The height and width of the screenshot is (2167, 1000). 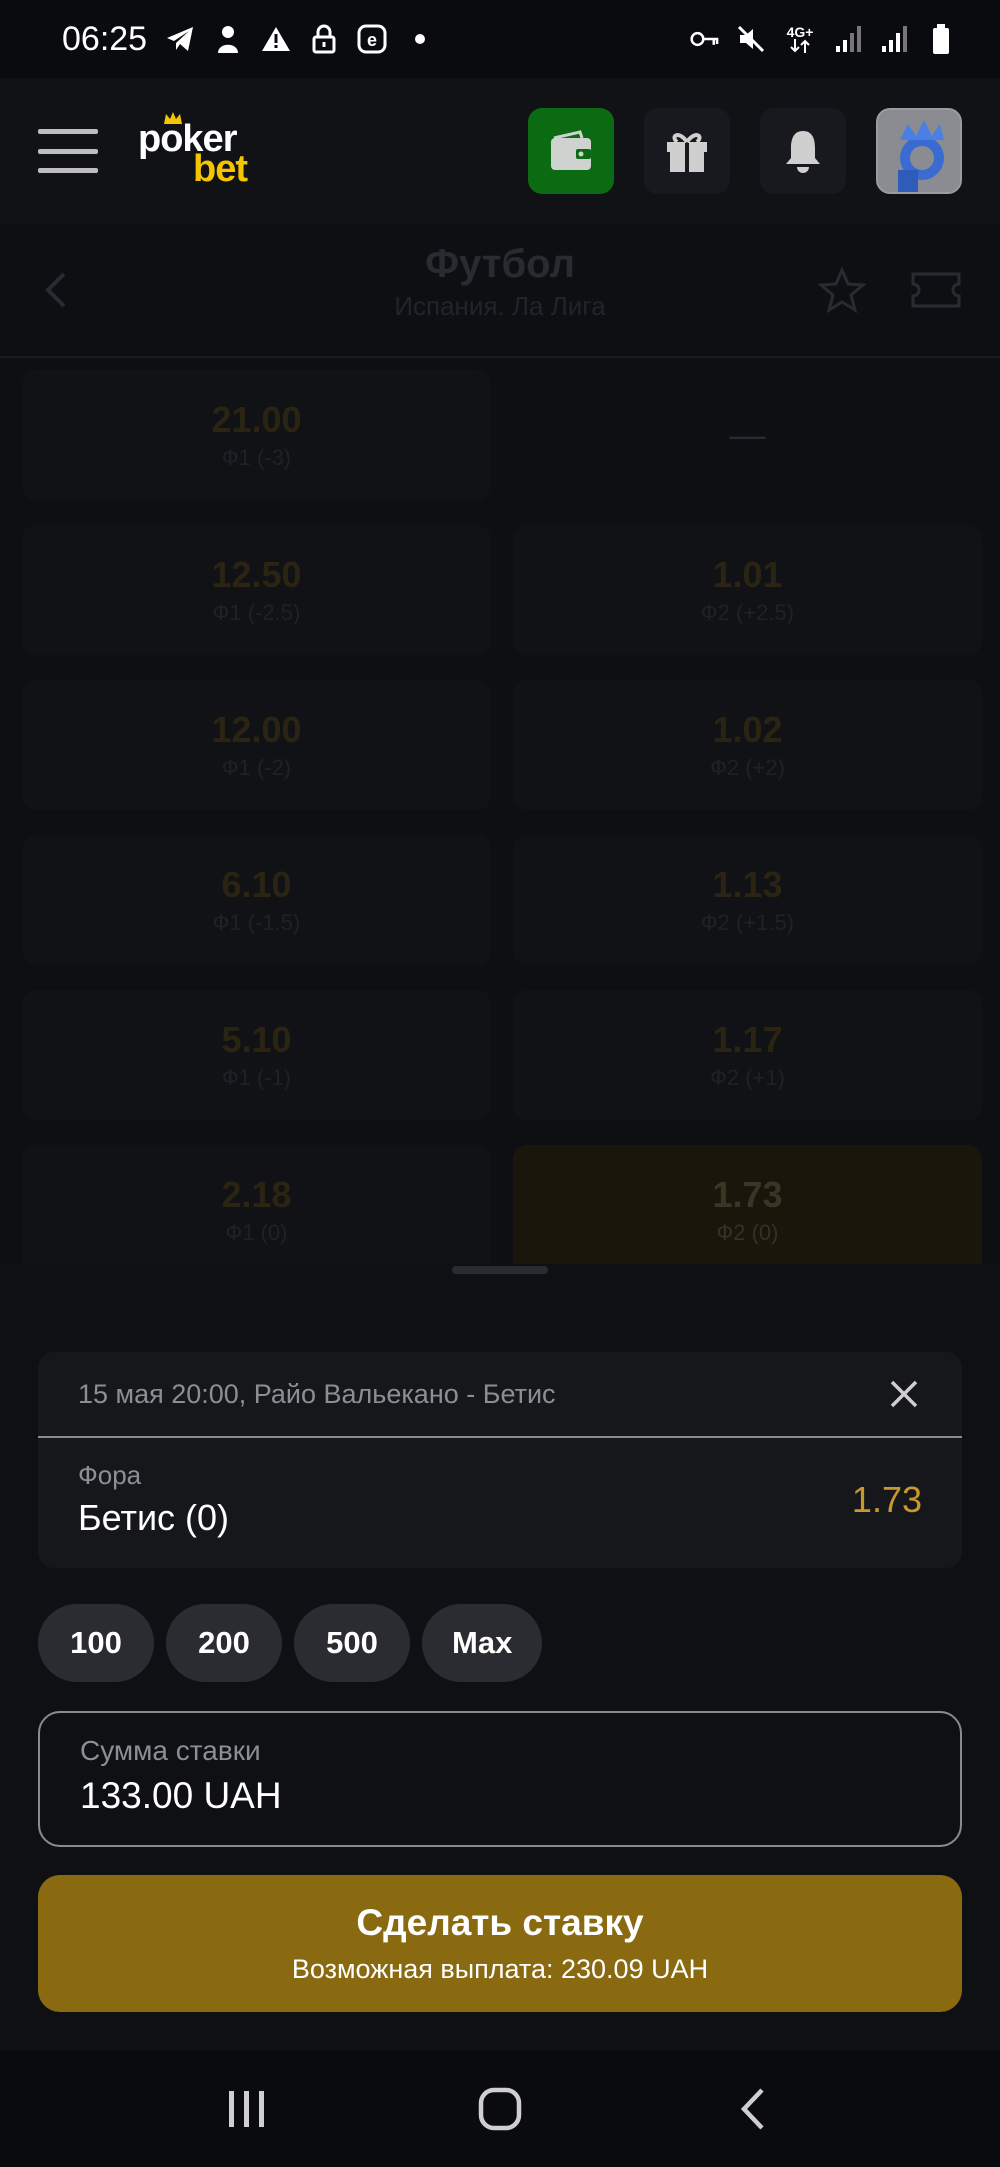 I want to click on odds-button: 1.17 Ф2 (+1), so click(x=747, y=1055).